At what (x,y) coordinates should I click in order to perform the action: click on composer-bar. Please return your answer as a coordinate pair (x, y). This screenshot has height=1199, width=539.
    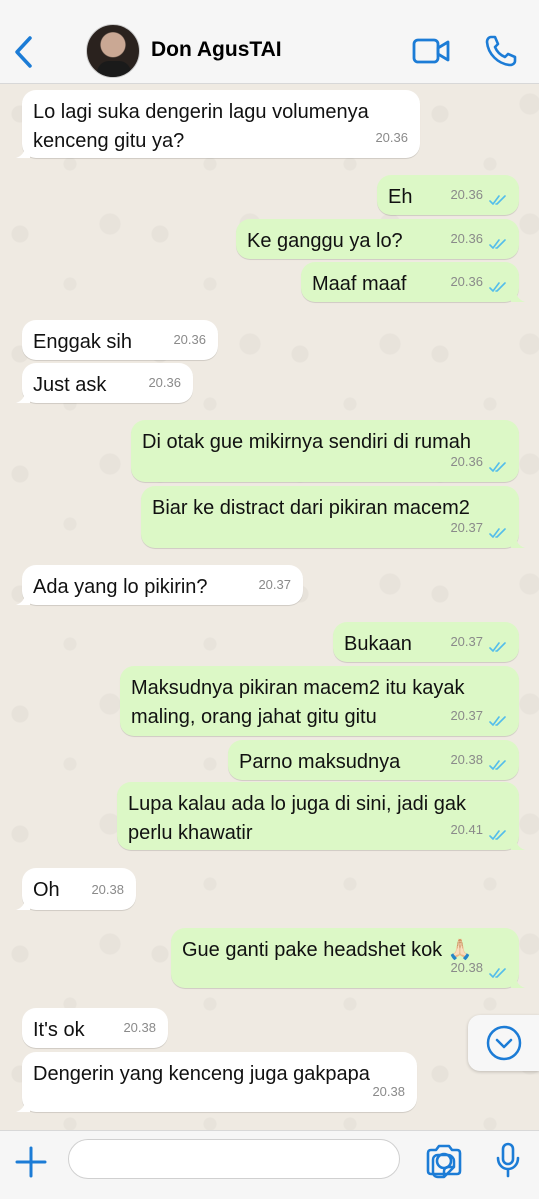
    Looking at the image, I should click on (269, 1164).